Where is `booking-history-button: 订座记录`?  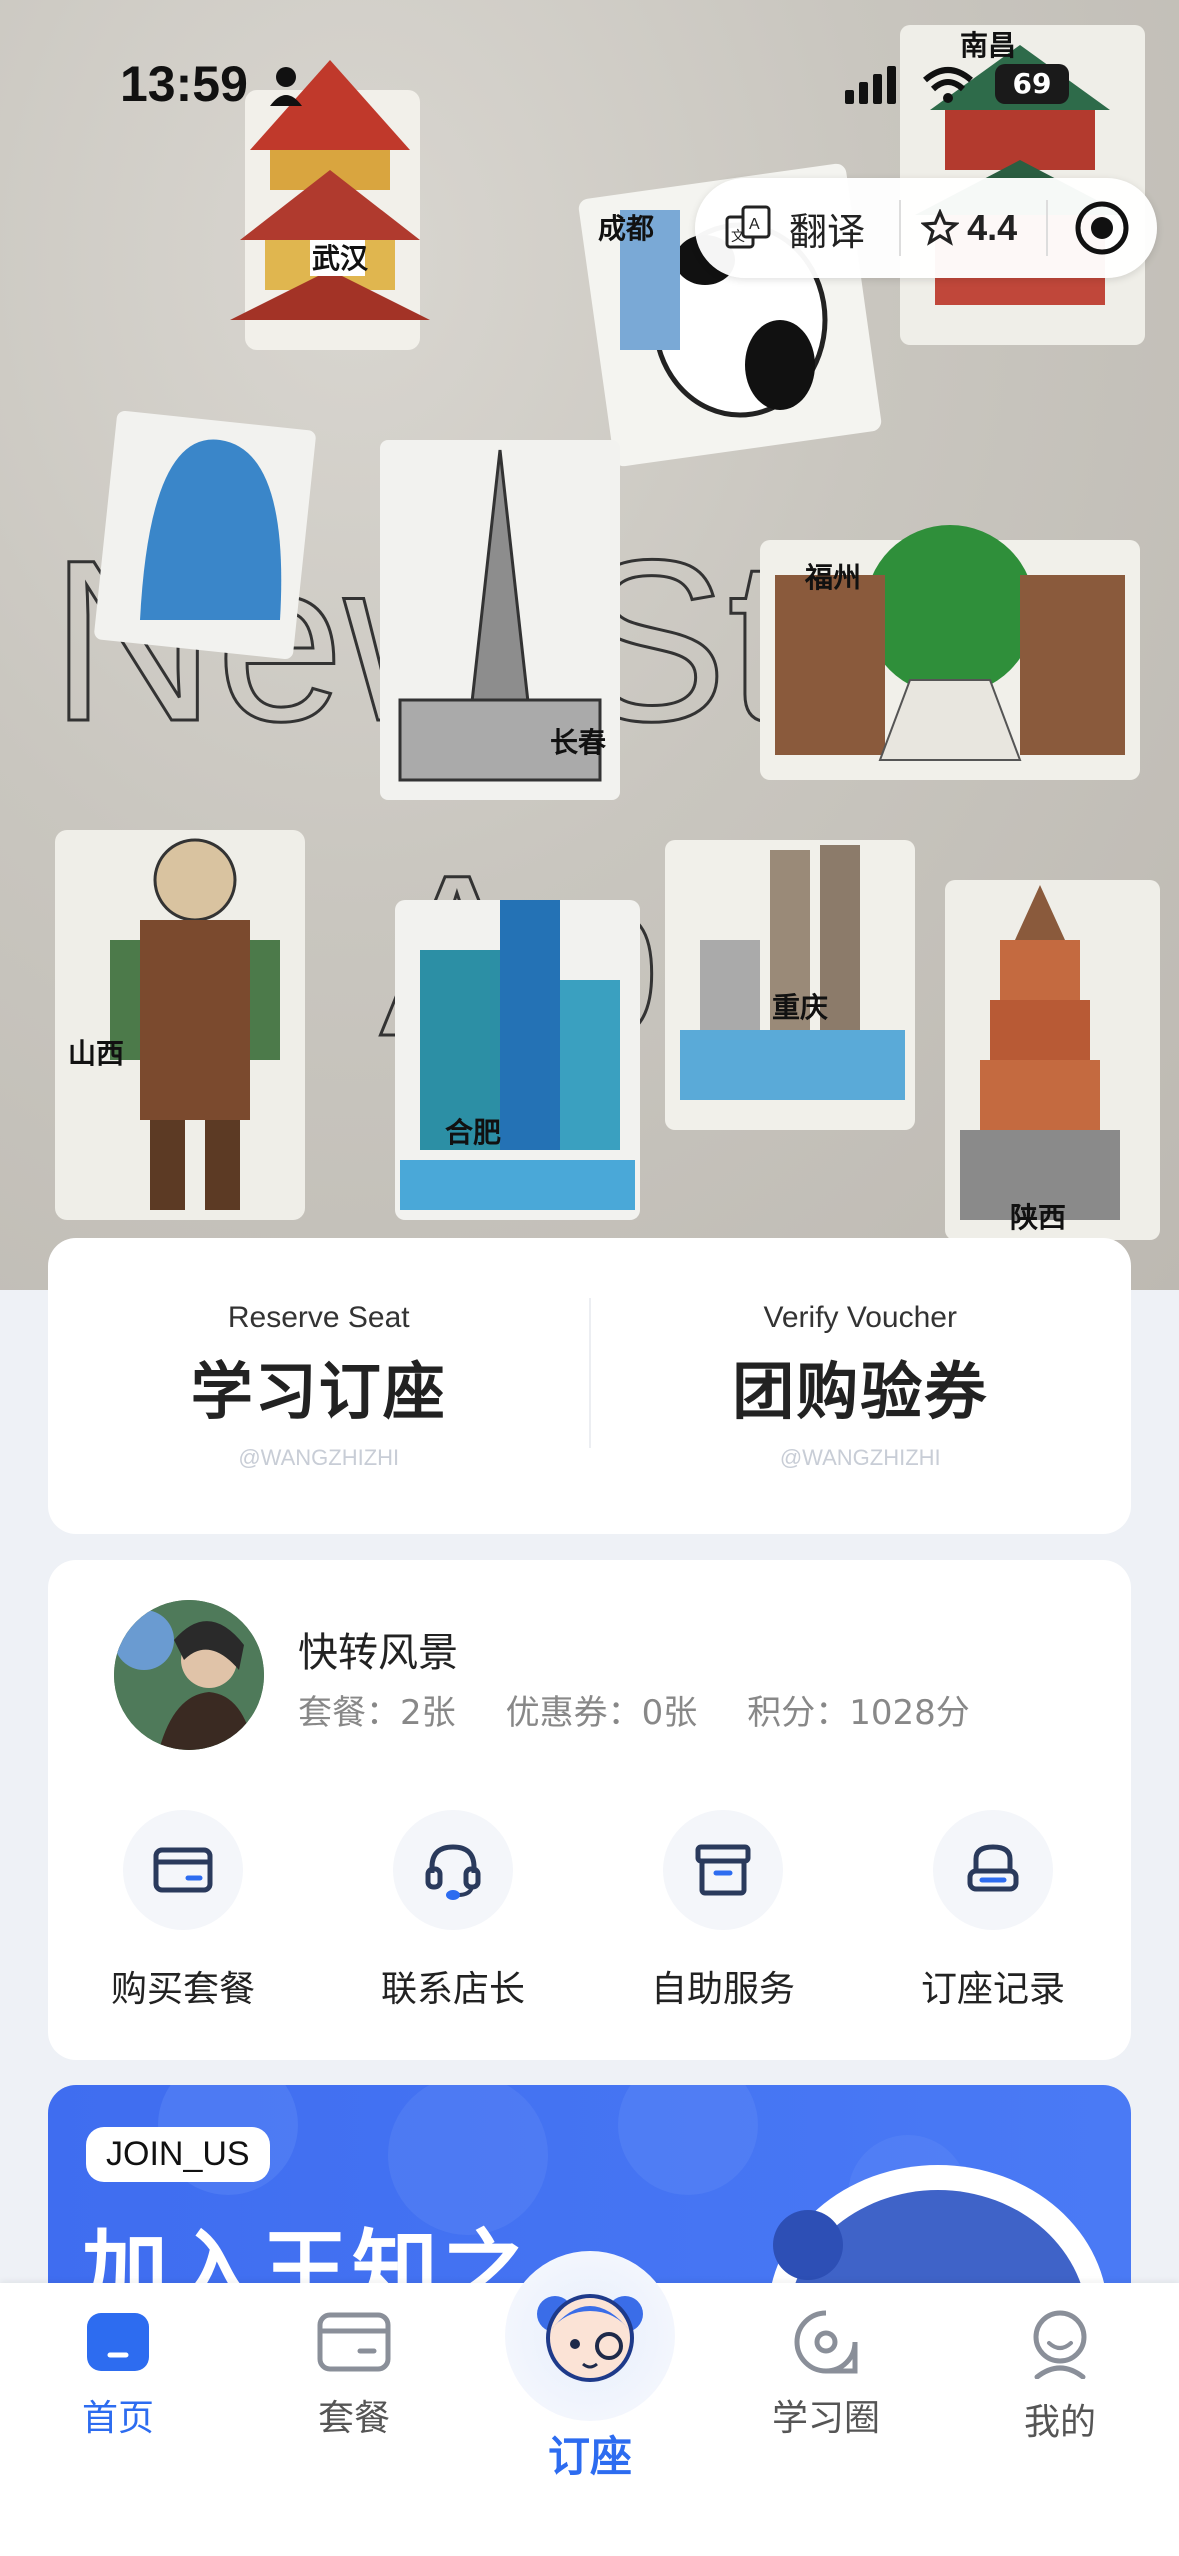 booking-history-button: 订座记录 is located at coordinates (993, 1911).